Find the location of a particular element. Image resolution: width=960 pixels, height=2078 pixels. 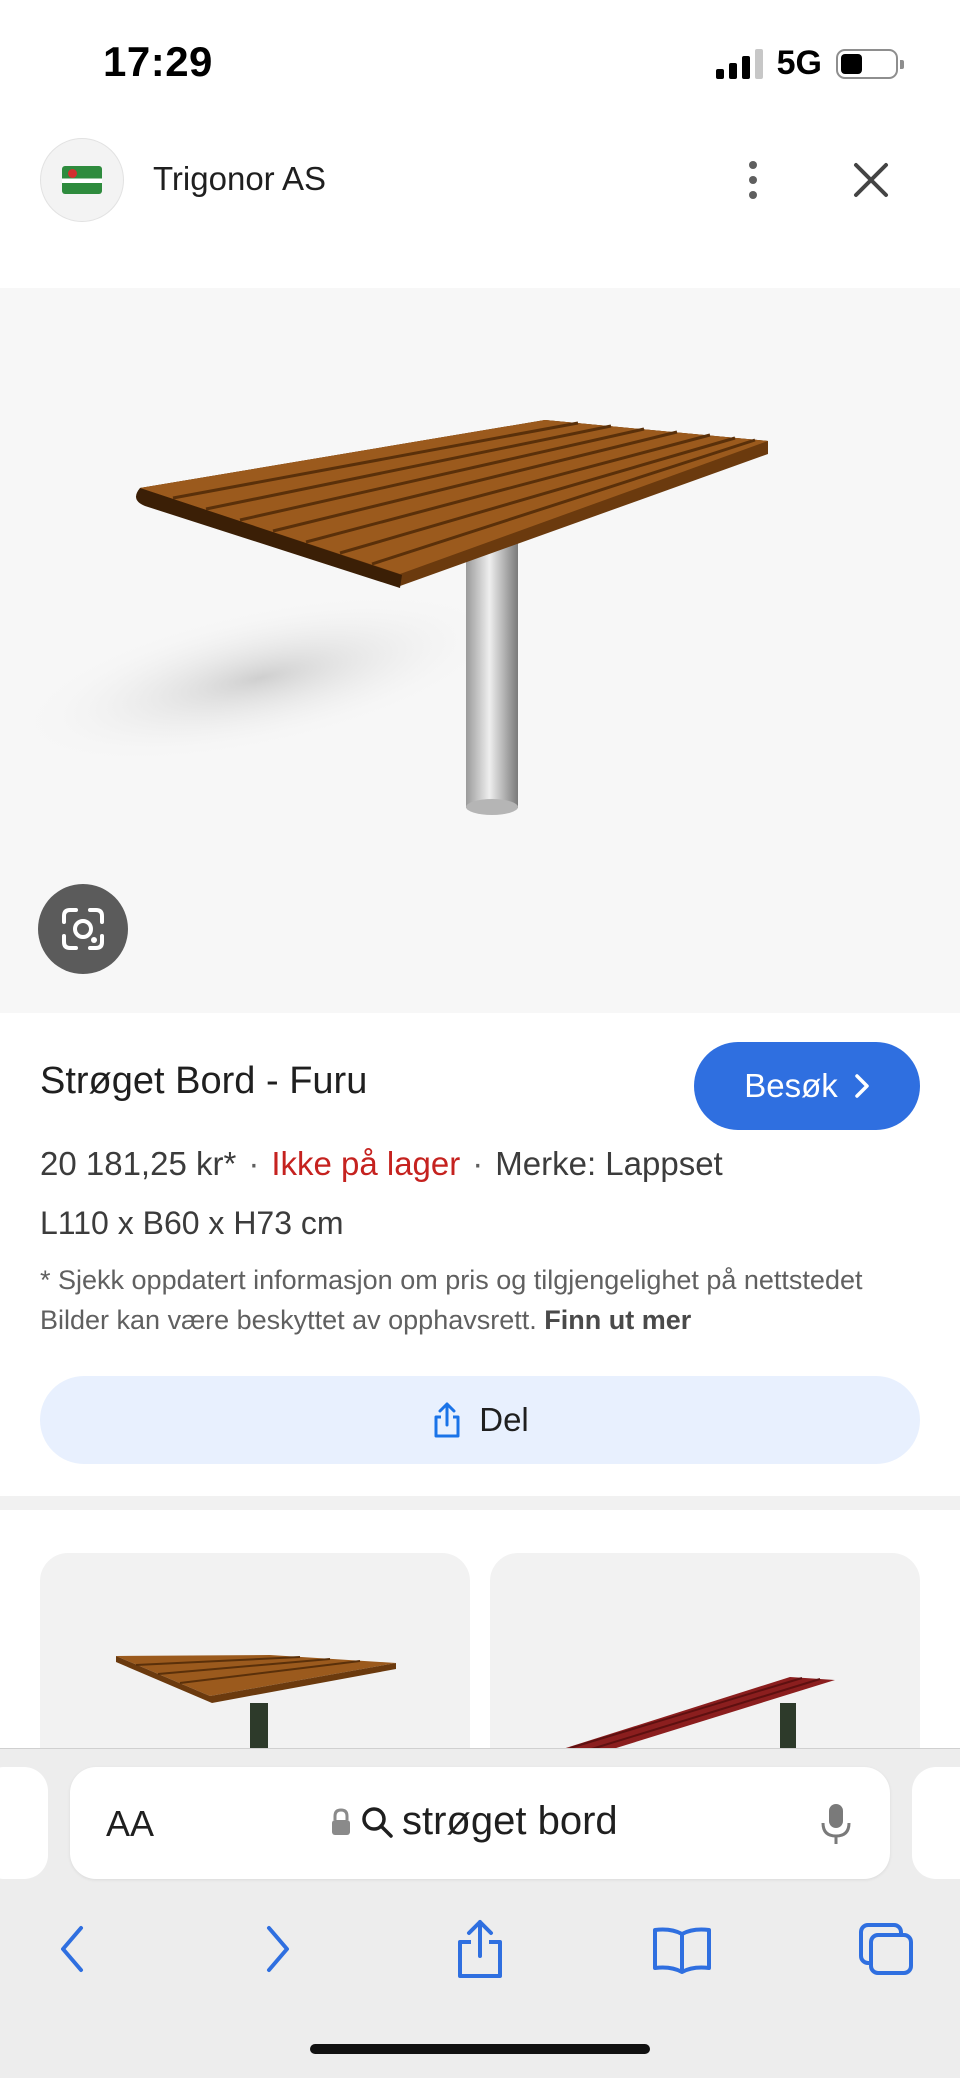

more-options-button is located at coordinates (753, 180).